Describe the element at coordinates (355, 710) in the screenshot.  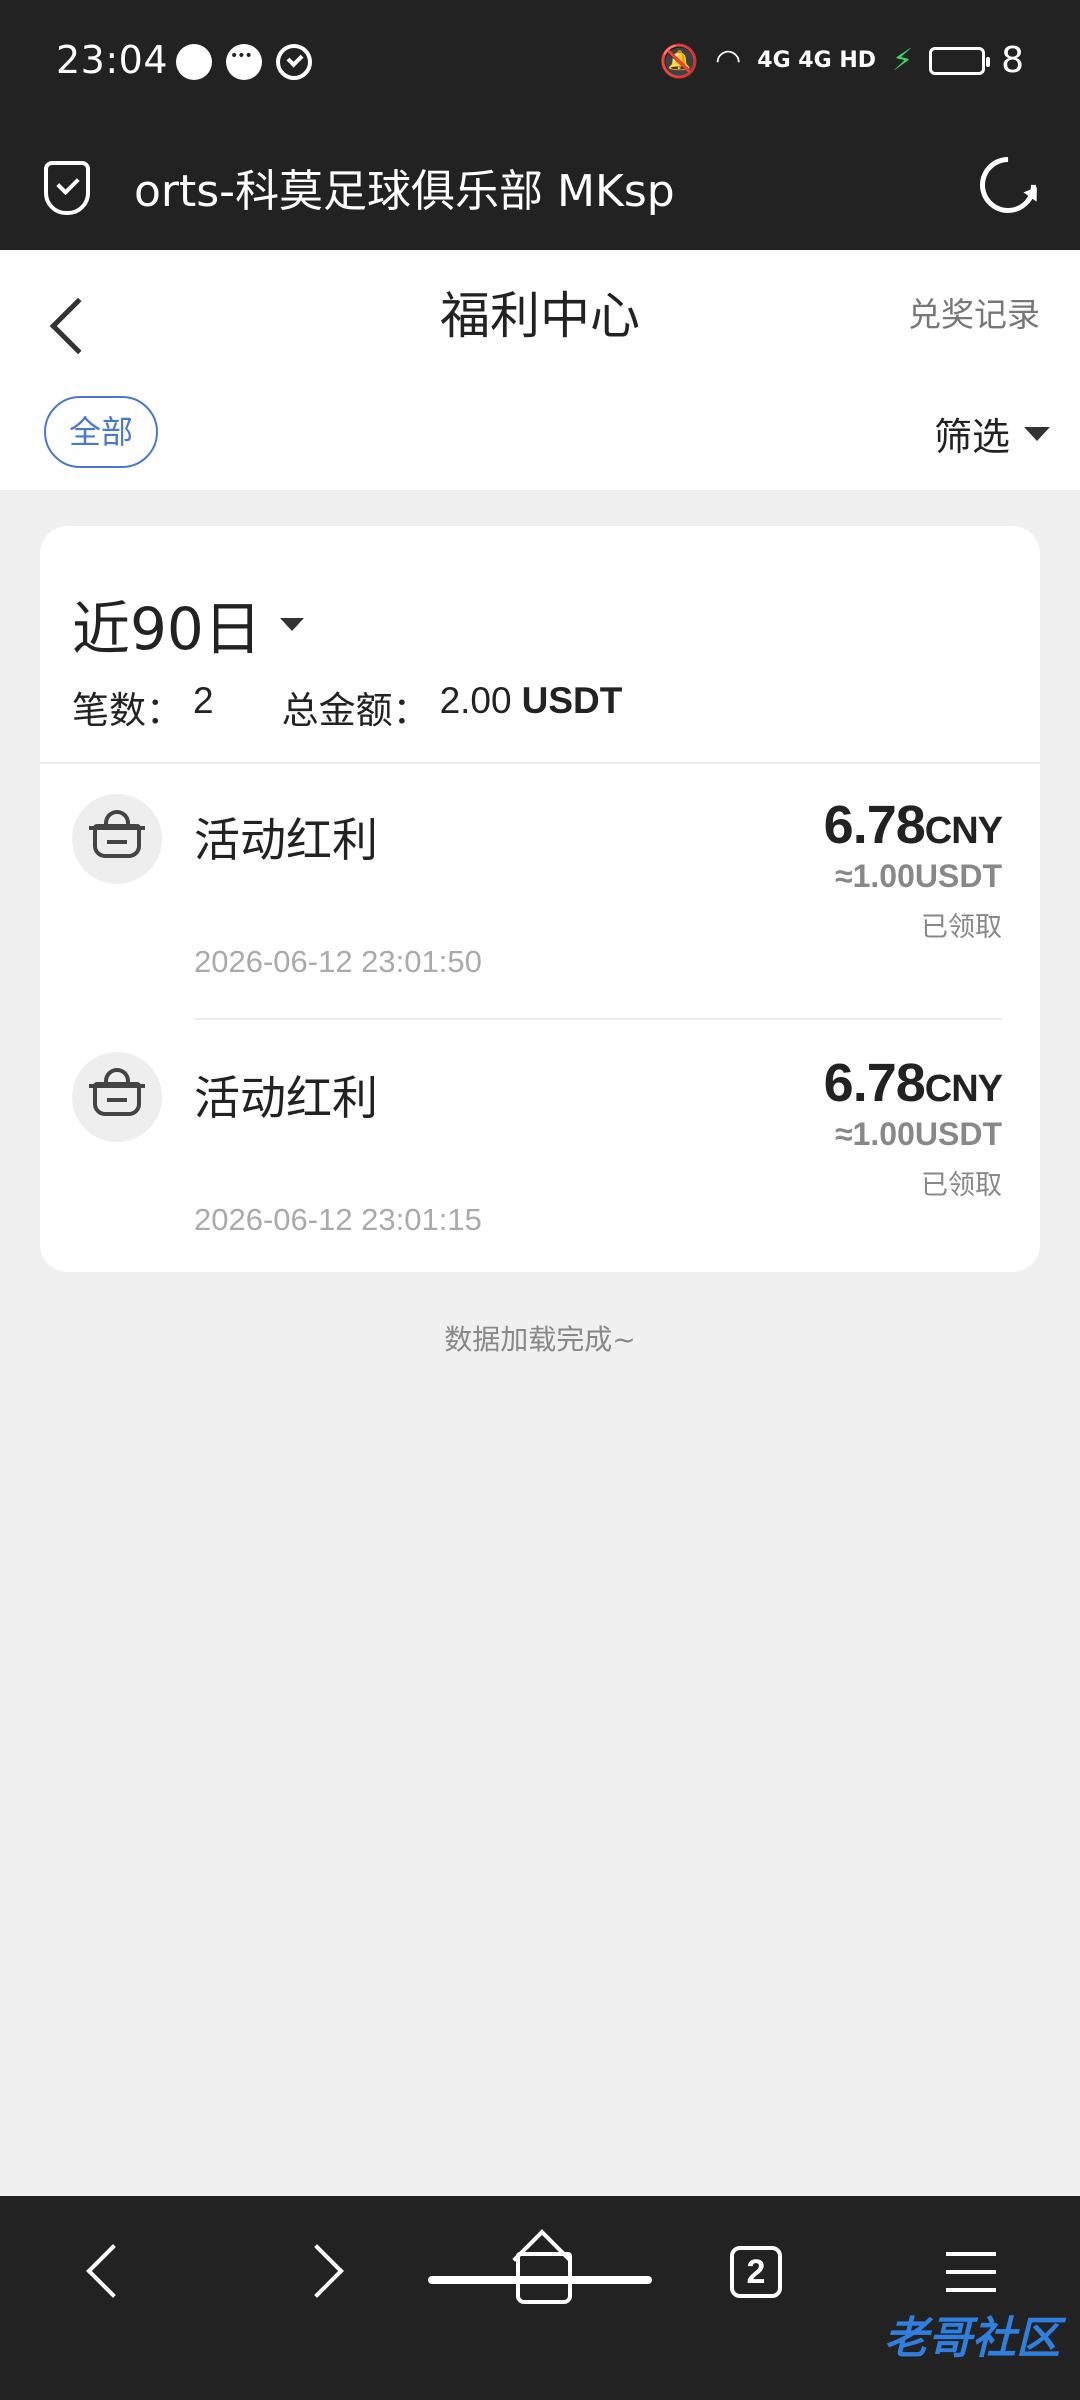
I see `total-label: 总金额：` at that location.